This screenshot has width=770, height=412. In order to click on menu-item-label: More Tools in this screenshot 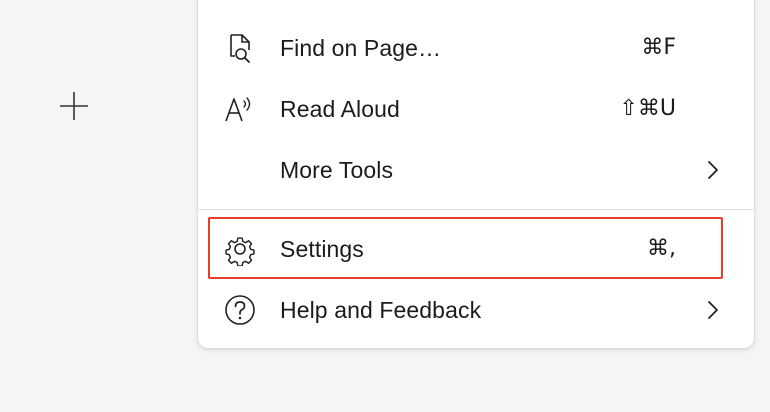, I will do `click(337, 170)`.